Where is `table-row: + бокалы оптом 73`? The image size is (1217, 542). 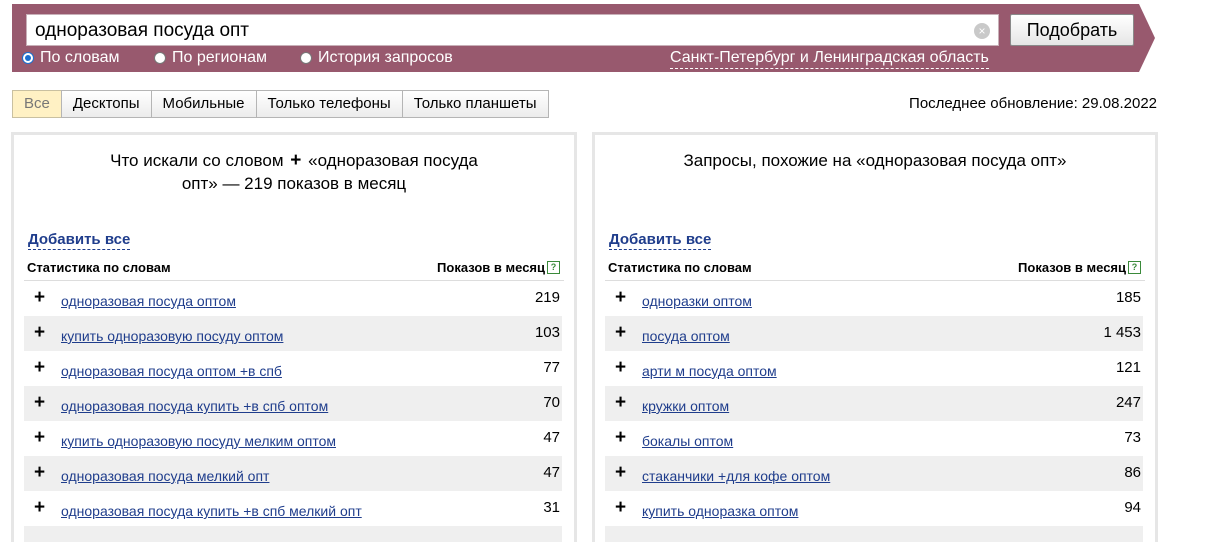 table-row: + бокалы оптом 73 is located at coordinates (874, 438).